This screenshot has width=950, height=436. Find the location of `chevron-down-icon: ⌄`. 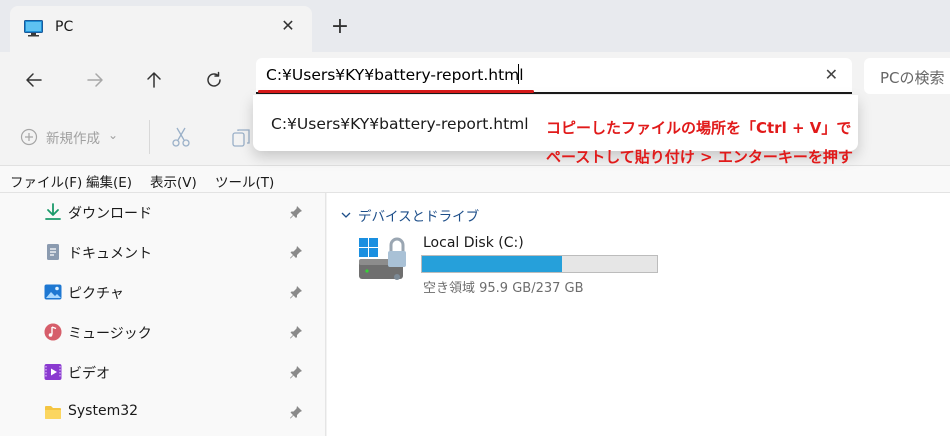

chevron-down-icon: ⌄ is located at coordinates (113, 135).